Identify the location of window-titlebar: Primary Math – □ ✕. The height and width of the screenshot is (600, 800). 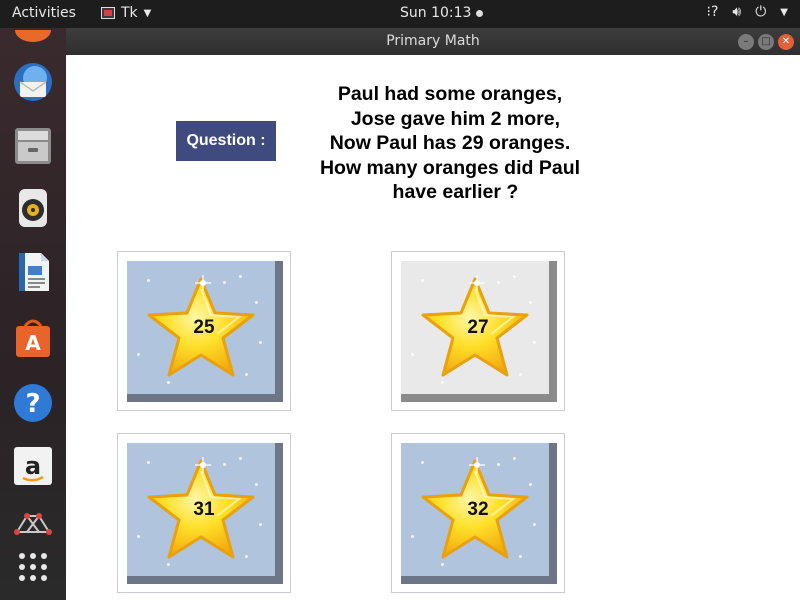
(433, 41).